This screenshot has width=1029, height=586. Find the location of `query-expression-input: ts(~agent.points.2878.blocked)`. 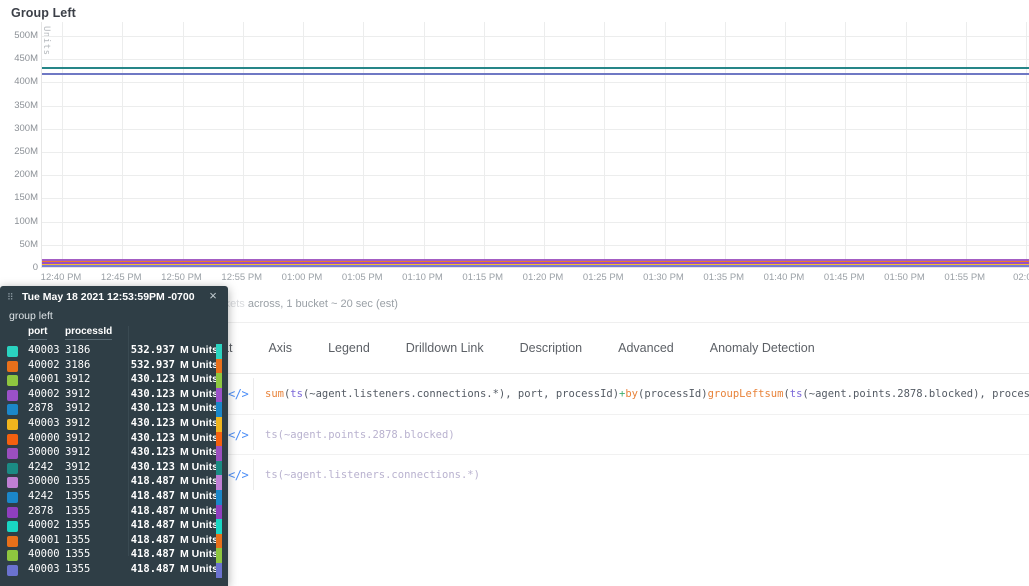

query-expression-input: ts(~agent.points.2878.blocked) is located at coordinates (636, 434).